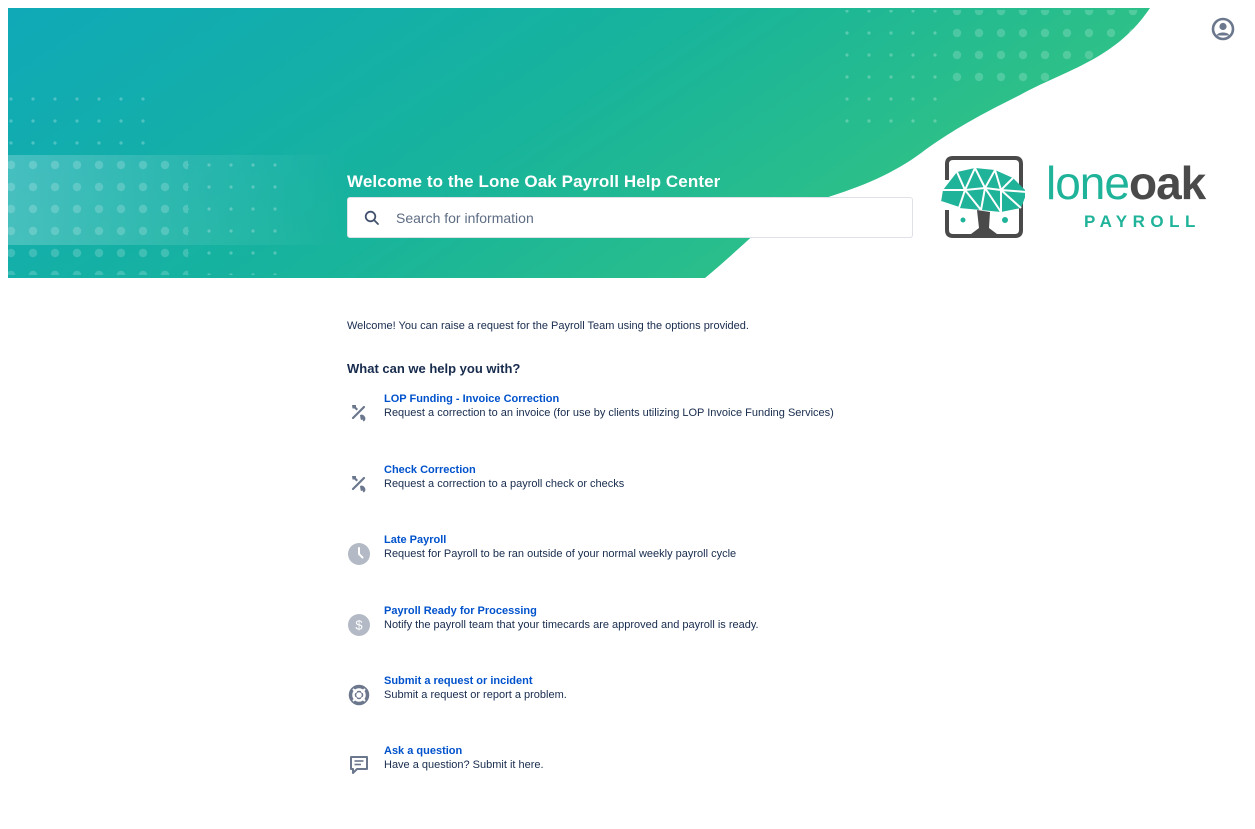  What do you see at coordinates (464, 765) in the screenshot?
I see `request-type-description: Have a question? Submit it here.` at bounding box center [464, 765].